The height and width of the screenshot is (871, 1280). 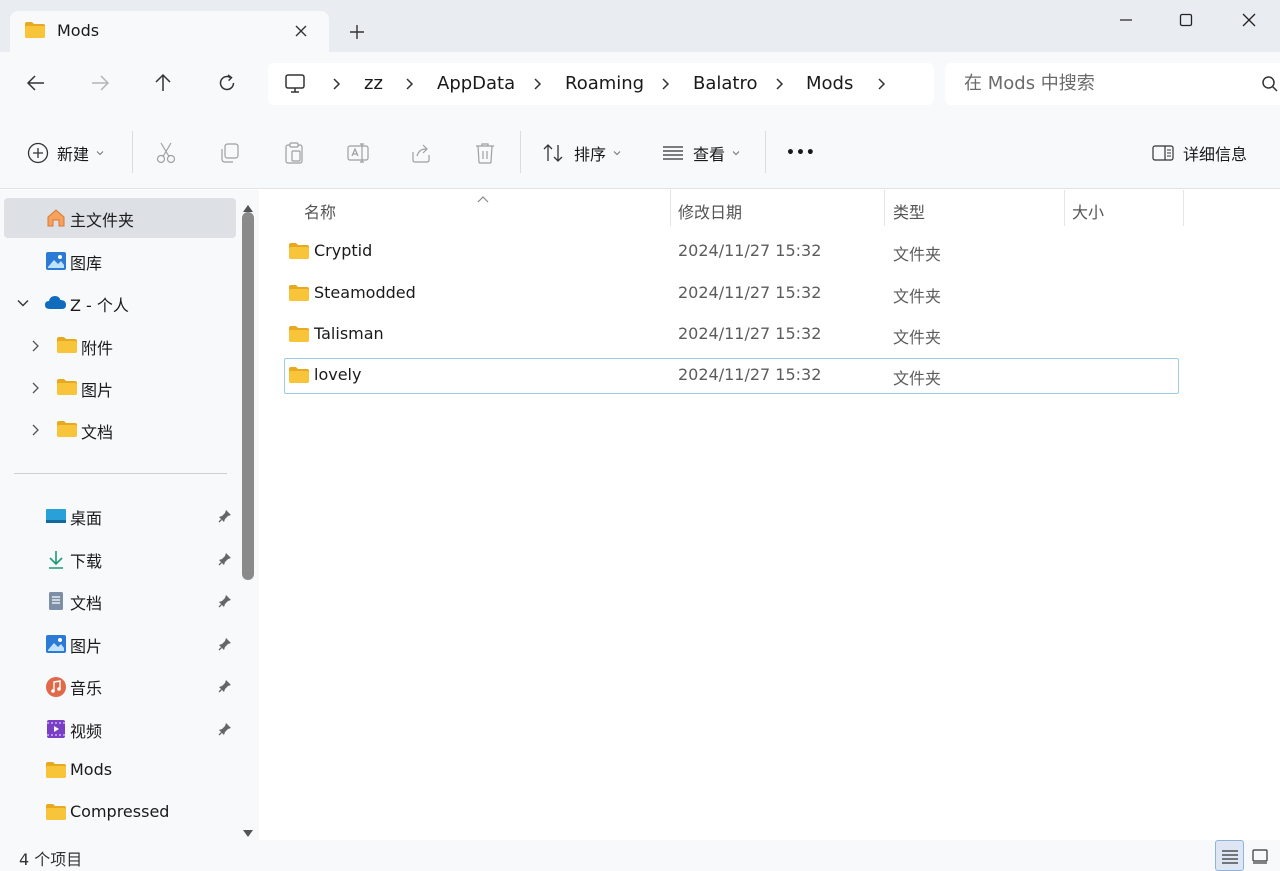 I want to click on table-row: lovely 2024/11/27 15:32 文件夹, so click(x=731, y=376).